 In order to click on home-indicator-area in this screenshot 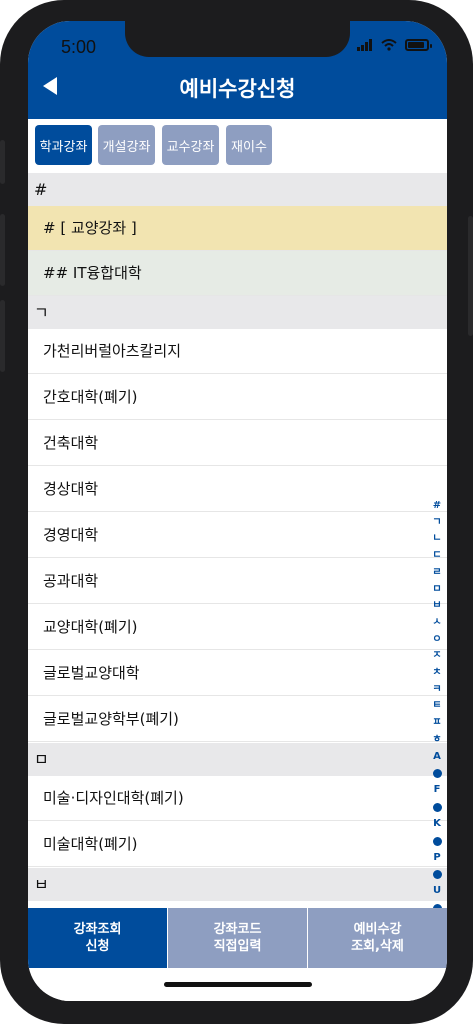, I will do `click(237, 984)`.